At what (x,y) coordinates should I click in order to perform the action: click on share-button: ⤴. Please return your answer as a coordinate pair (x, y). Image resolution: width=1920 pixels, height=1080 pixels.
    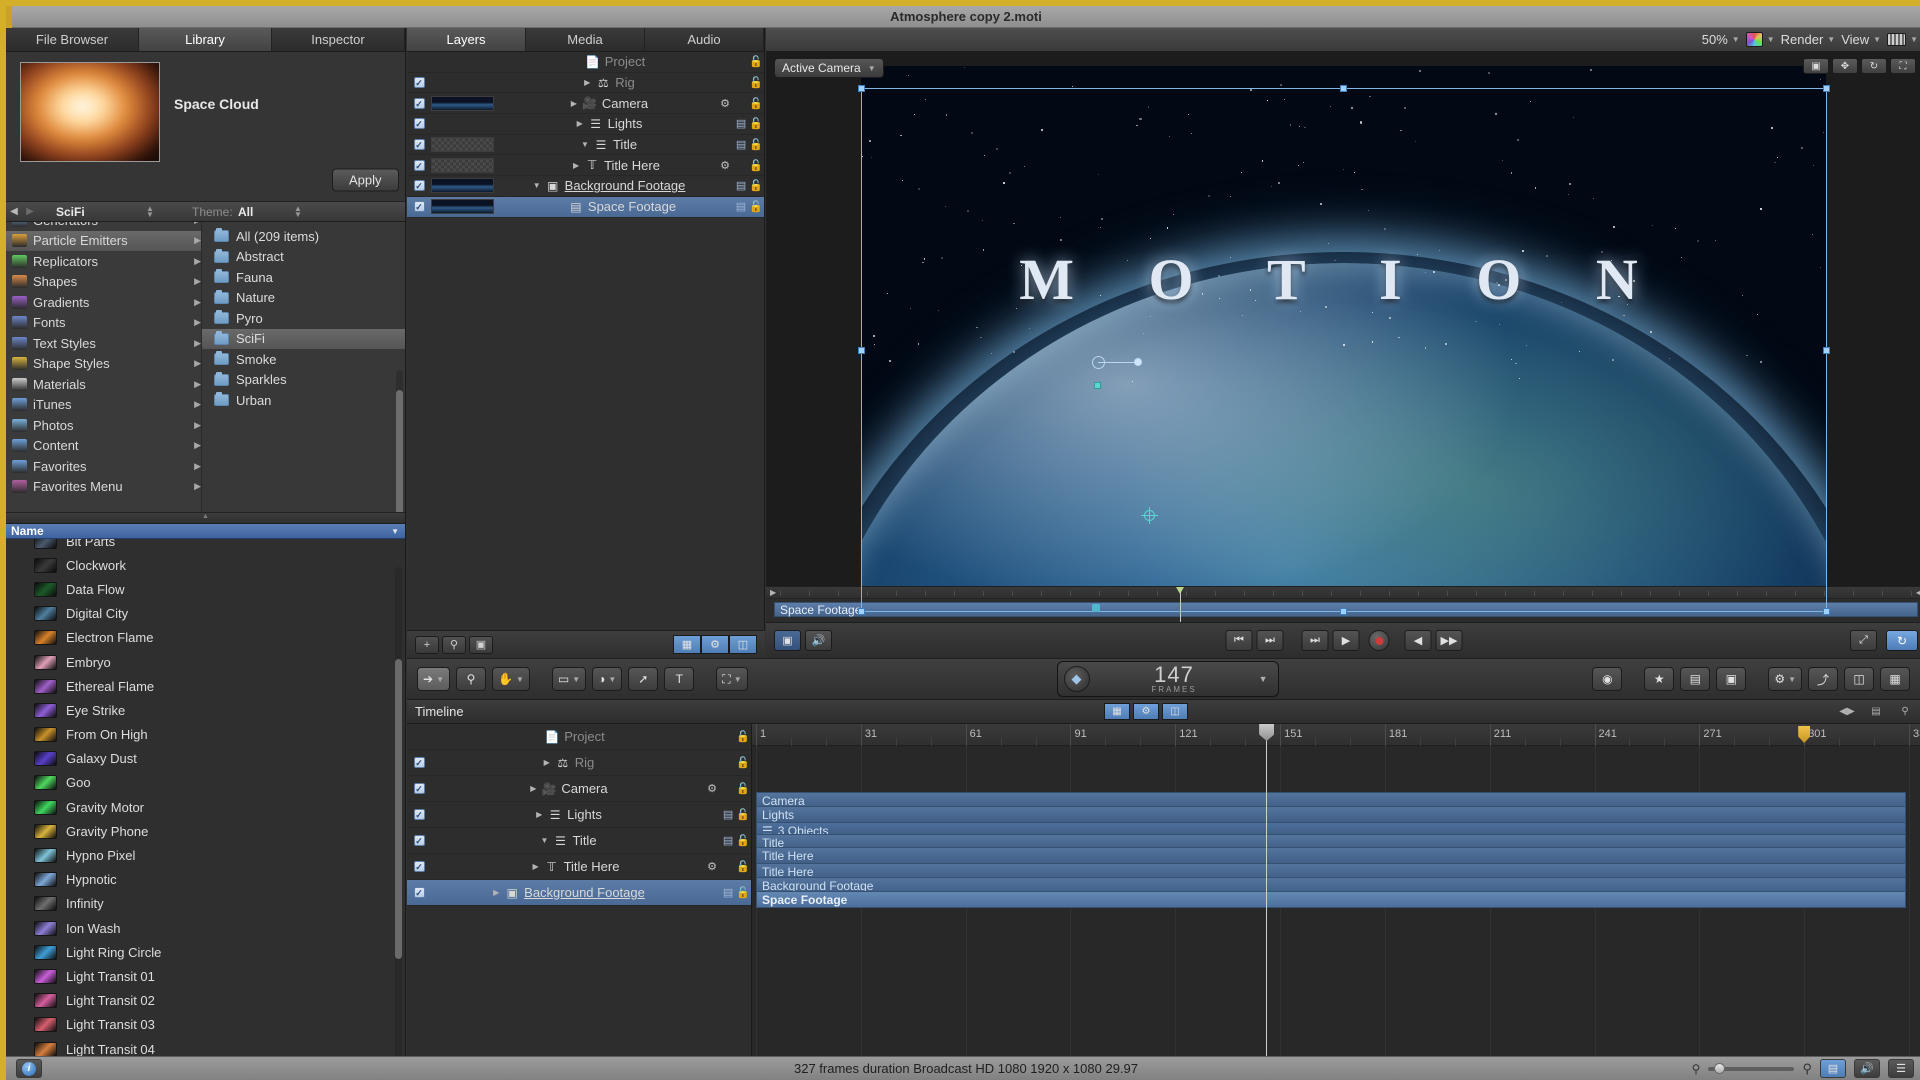
    Looking at the image, I should click on (1823, 679).